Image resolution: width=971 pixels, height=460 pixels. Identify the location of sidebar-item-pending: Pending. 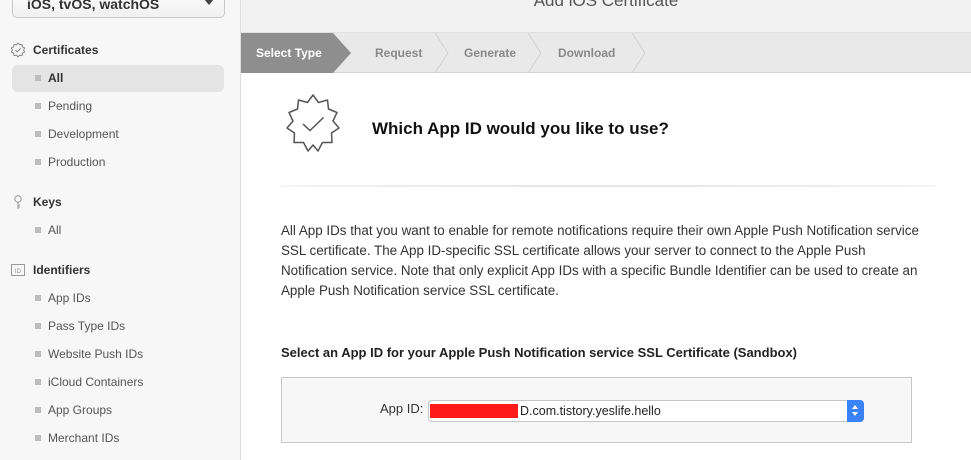
(118, 106).